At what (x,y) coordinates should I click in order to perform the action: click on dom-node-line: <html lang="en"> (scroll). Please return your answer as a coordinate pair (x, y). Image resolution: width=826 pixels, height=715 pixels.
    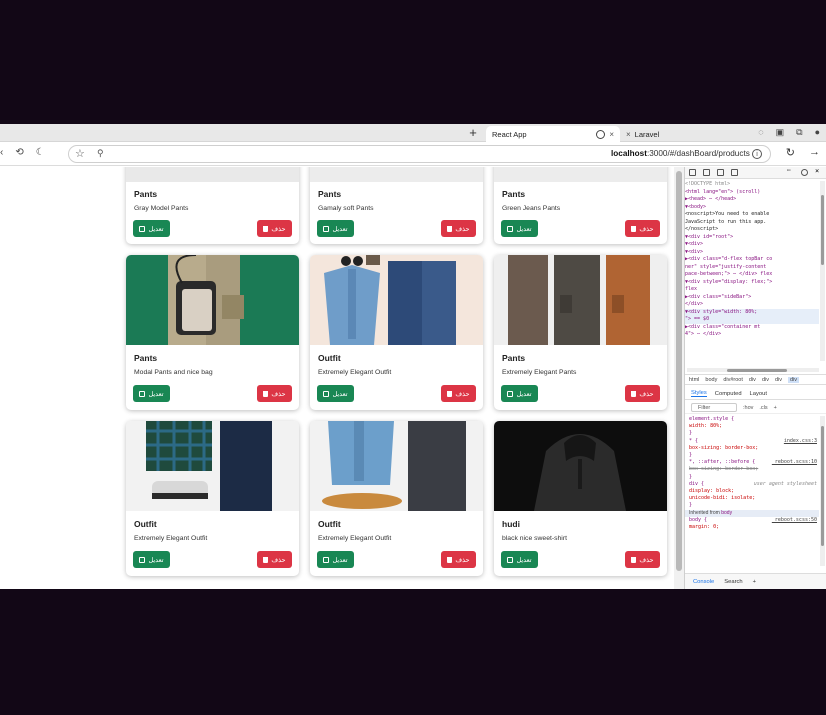
    Looking at the image, I should click on (752, 193).